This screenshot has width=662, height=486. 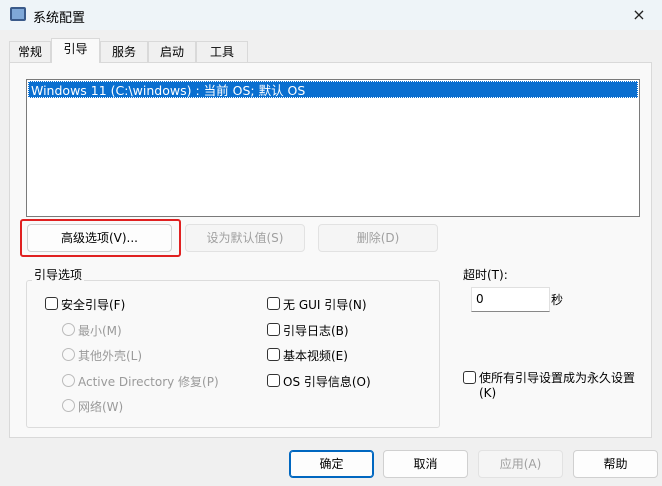 I want to click on list-item: Windows 11 (C:\windows) : 当前 OS; 默认 OS, so click(x=333, y=89).